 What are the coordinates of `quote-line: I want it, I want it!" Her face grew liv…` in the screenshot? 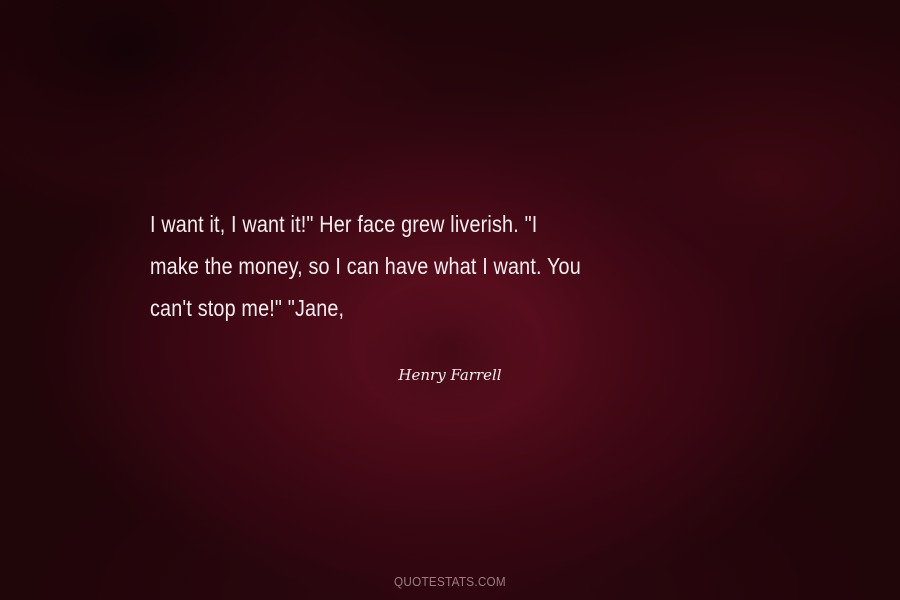 It's located at (344, 224).